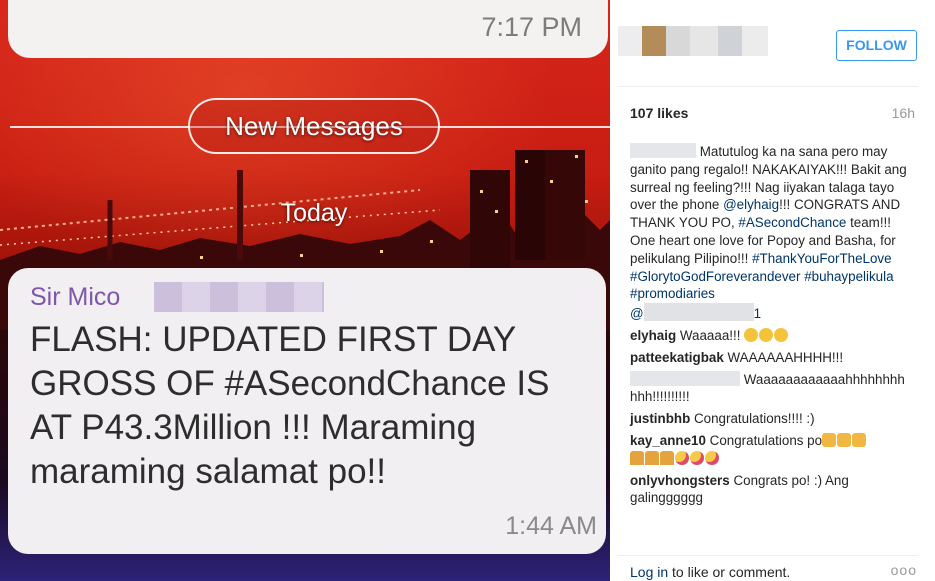 The height and width of the screenshot is (581, 935). What do you see at coordinates (531, 27) in the screenshot?
I see `message-time-top: 7:17 PM` at bounding box center [531, 27].